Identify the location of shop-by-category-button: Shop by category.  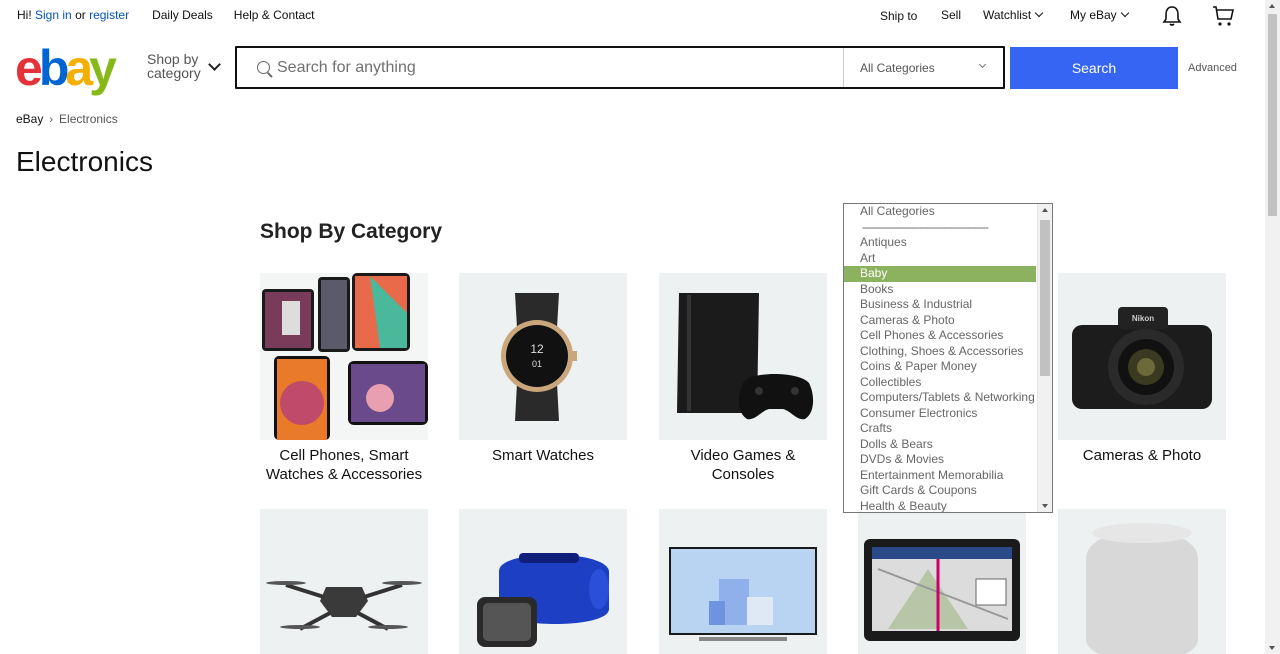
(174, 66).